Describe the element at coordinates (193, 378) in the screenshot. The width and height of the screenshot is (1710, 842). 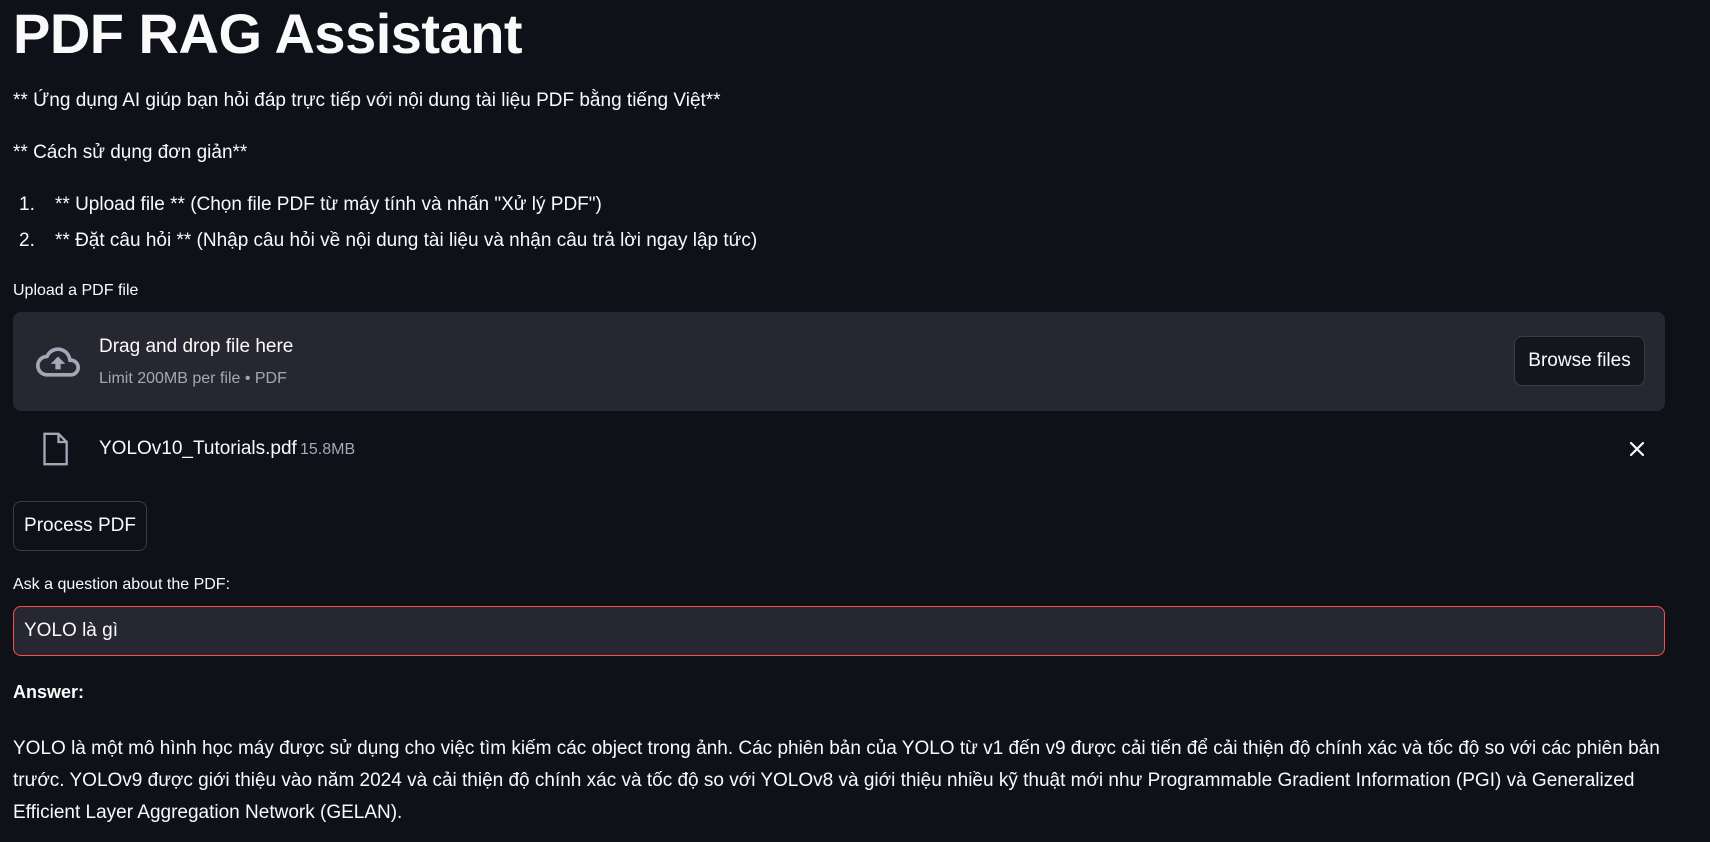
I see `dropzone-limit-text: Limit 200MB per file • PDF` at that location.